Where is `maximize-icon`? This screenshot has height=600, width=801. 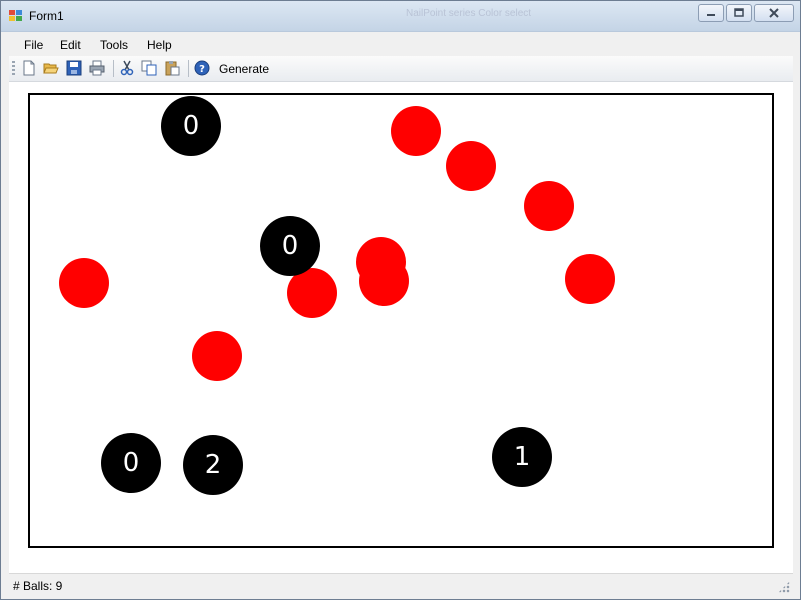
maximize-icon is located at coordinates (739, 13).